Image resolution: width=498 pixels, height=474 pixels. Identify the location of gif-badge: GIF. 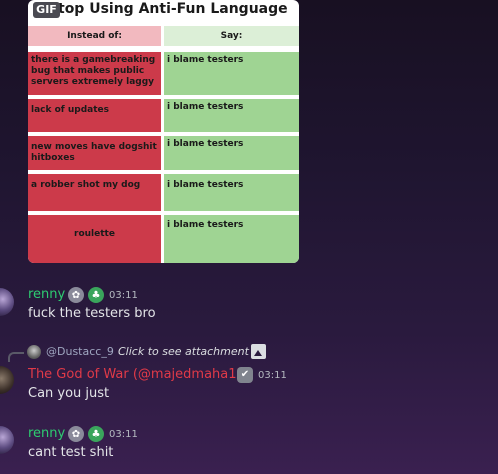
(46, 10).